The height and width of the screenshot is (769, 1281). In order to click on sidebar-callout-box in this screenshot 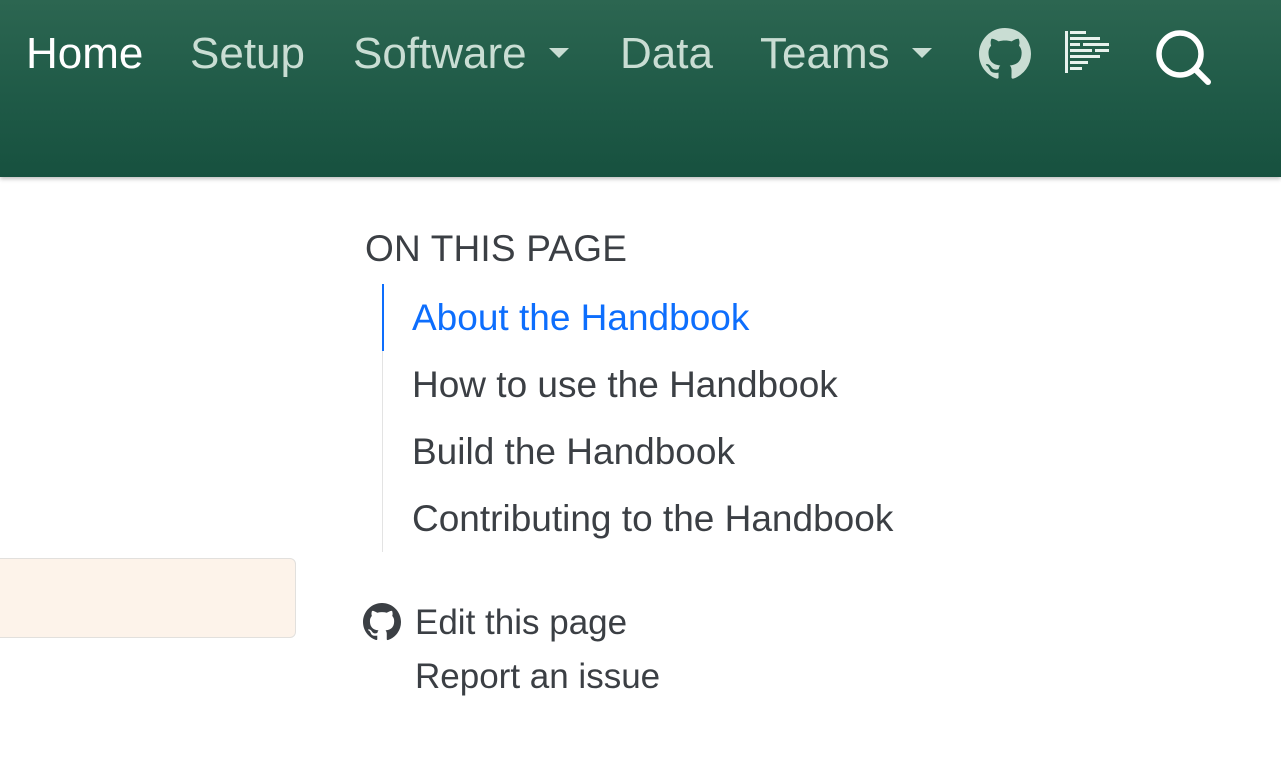, I will do `click(148, 598)`.